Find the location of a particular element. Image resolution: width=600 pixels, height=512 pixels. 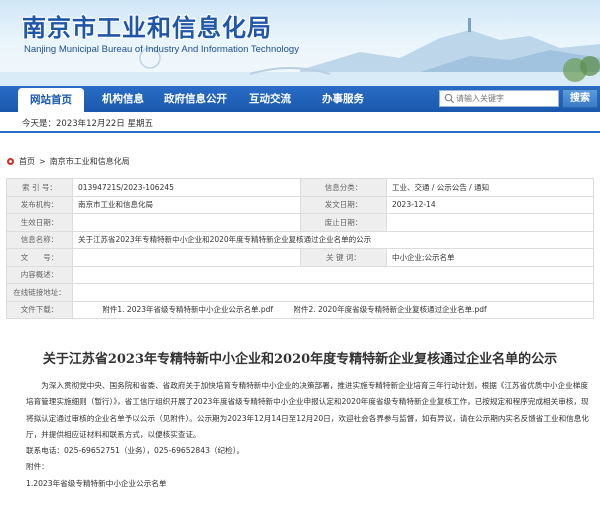

breadcrumb-home: 首页 is located at coordinates (27, 161).